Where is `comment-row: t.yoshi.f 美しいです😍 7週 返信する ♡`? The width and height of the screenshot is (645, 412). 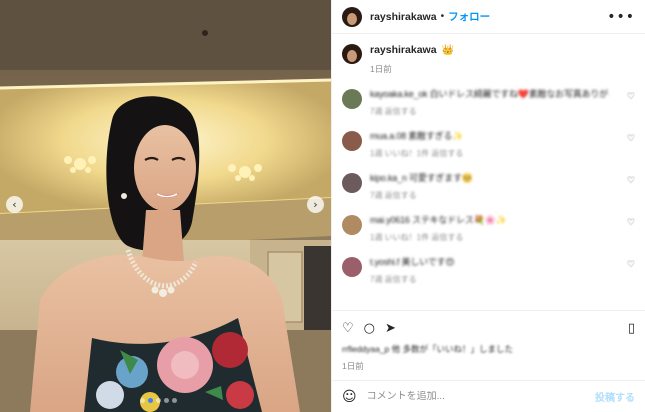
comment-row: t.yoshi.f 美しいです😍 7週 返信する ♡ is located at coordinates (488, 276).